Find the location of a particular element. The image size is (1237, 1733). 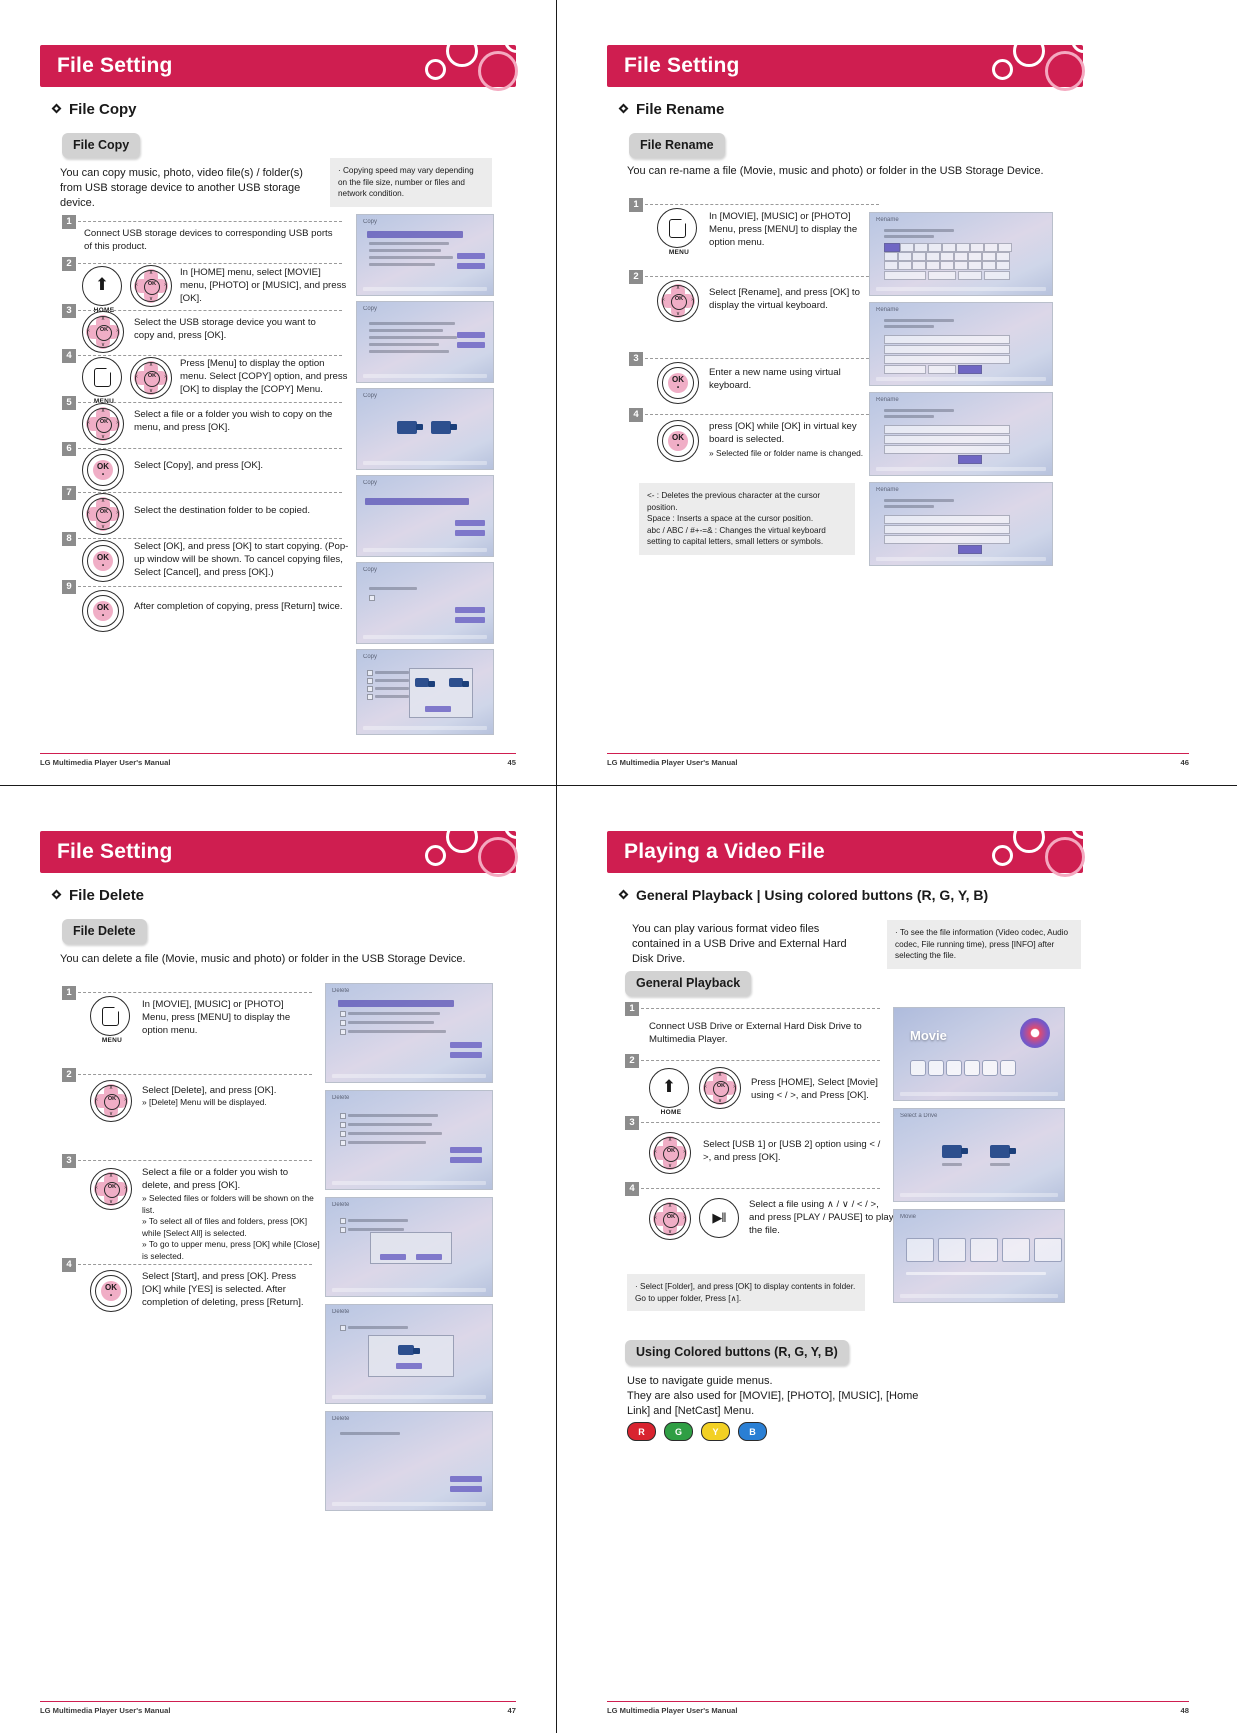

section-heading: File Copy is located at coordinates (94, 109).